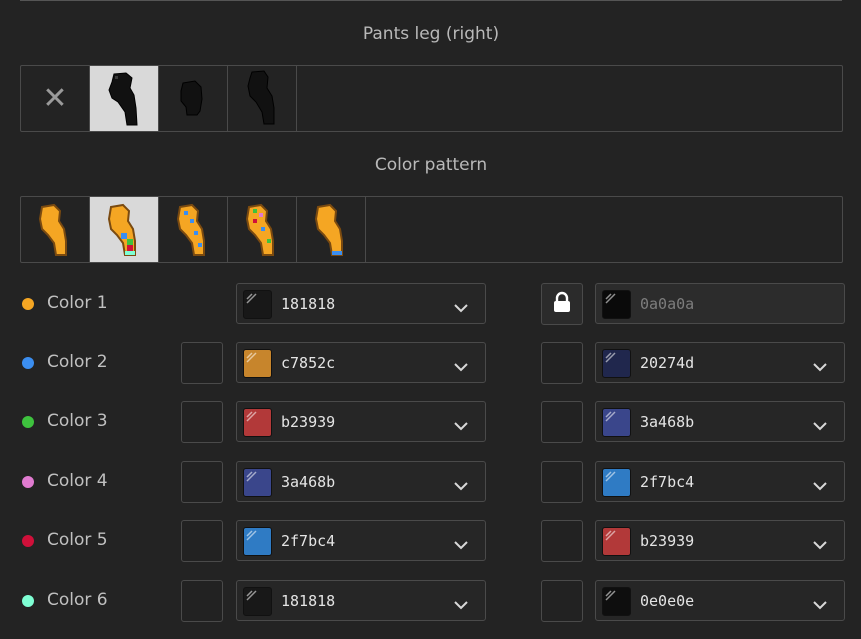  I want to click on secondary-color-value: b23939, so click(667, 541).